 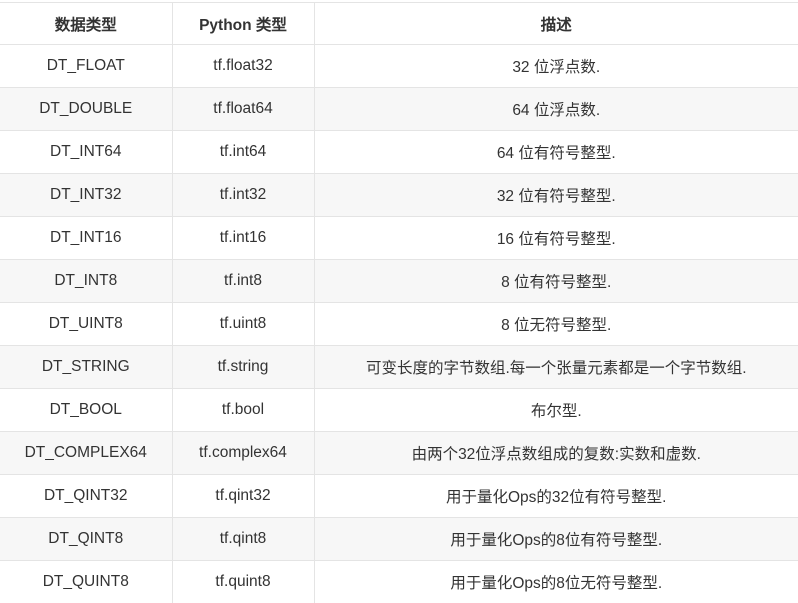 I want to click on table-row: DT_INT32 tf.int32 32 位有符号整型., so click(x=399, y=195).